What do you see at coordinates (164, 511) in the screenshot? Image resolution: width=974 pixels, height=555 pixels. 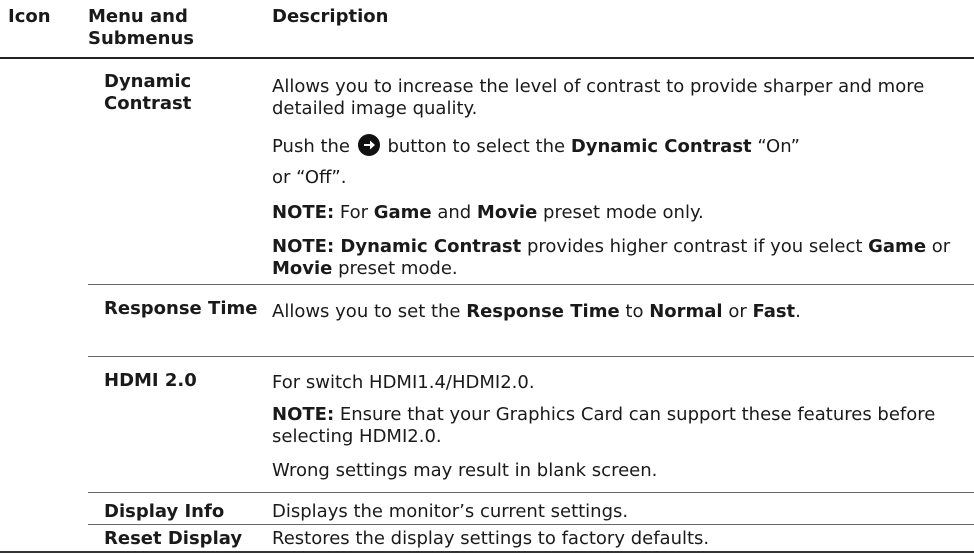 I see `menu-display-info: Display Info` at bounding box center [164, 511].